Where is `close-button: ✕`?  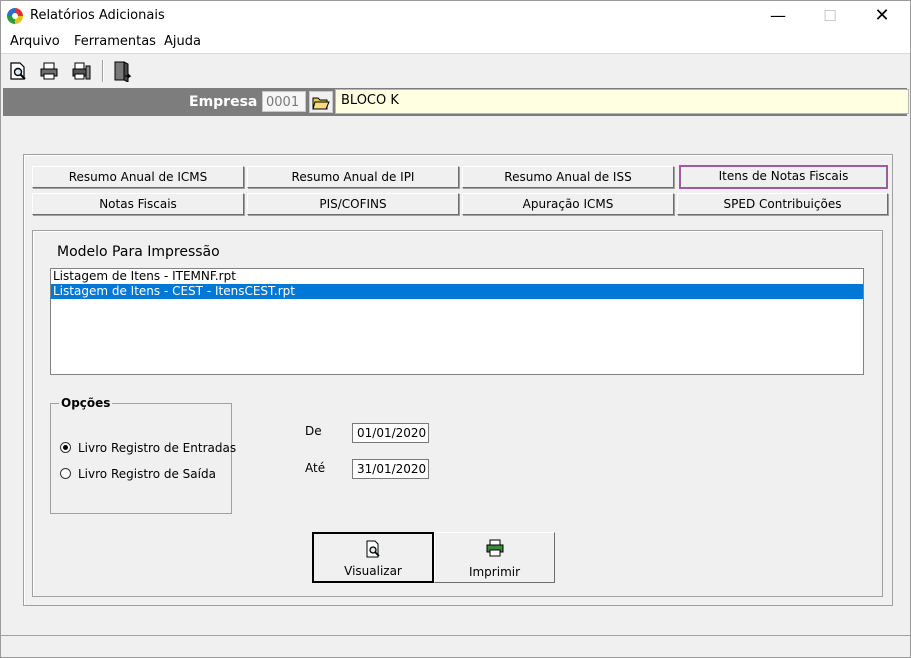 close-button: ✕ is located at coordinates (882, 16).